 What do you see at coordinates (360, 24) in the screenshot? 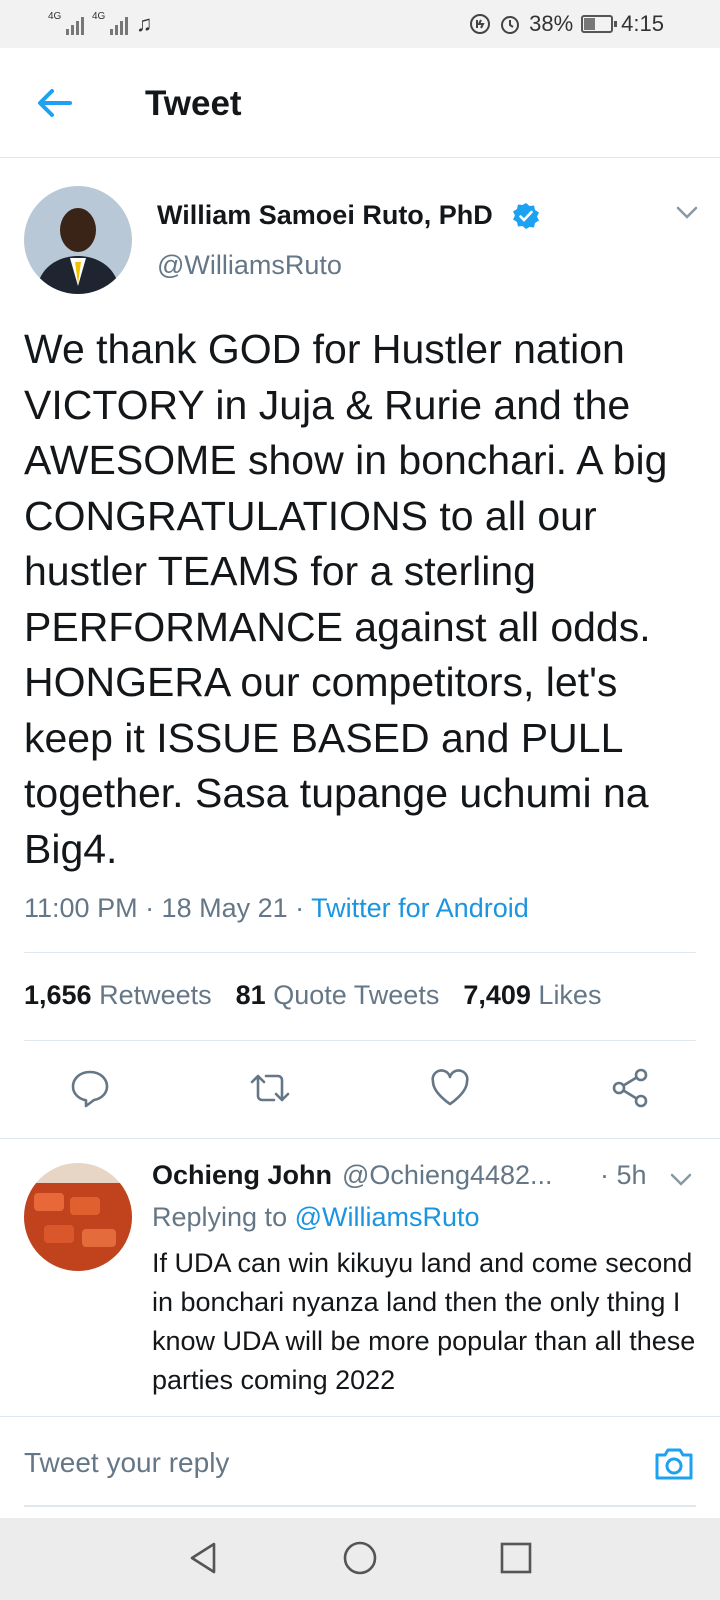
I see `status-bar: 4G 4G ♫ 38% 4:15` at bounding box center [360, 24].